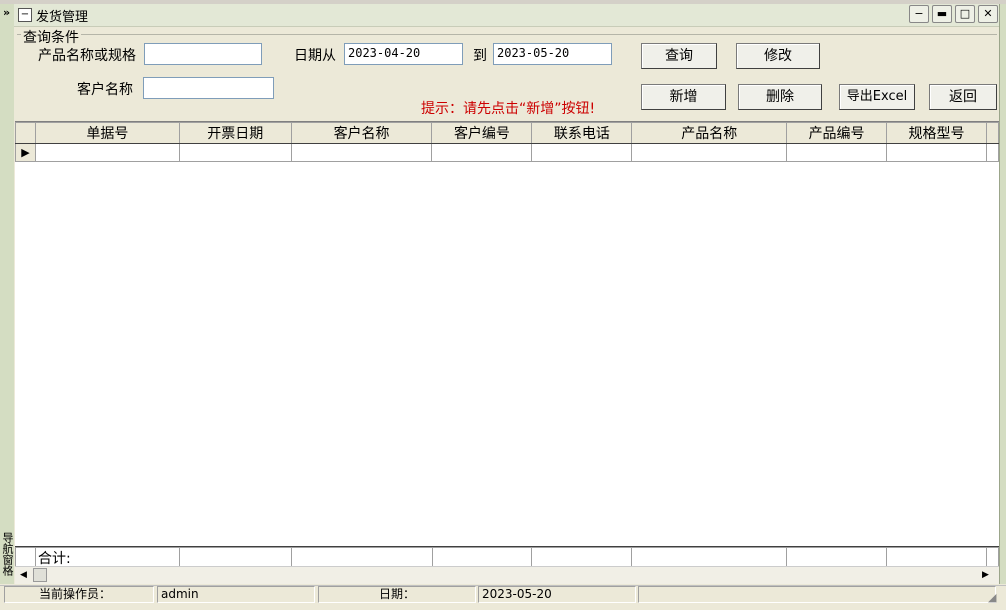 The height and width of the screenshot is (610, 1006). I want to click on expand-nav-chevron-icon: », so click(6, 12).